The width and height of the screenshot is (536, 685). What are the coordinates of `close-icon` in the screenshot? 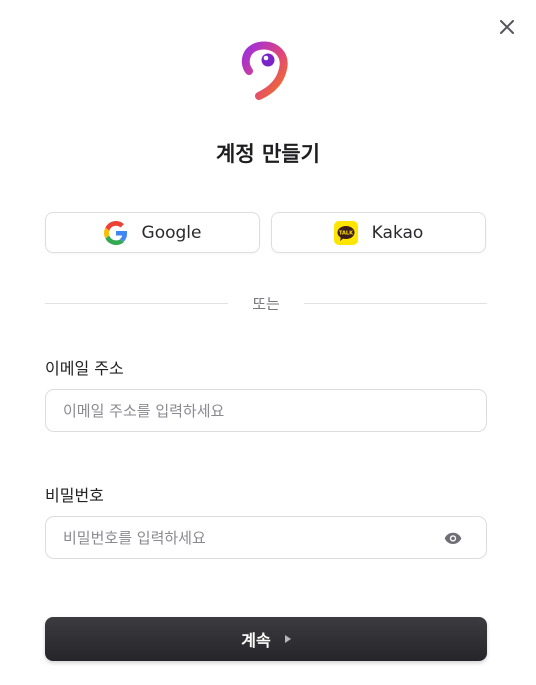 It's located at (507, 27).